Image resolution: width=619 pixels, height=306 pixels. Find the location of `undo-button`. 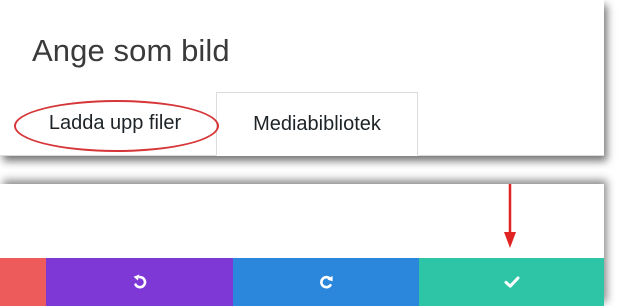

undo-button is located at coordinates (139, 282).